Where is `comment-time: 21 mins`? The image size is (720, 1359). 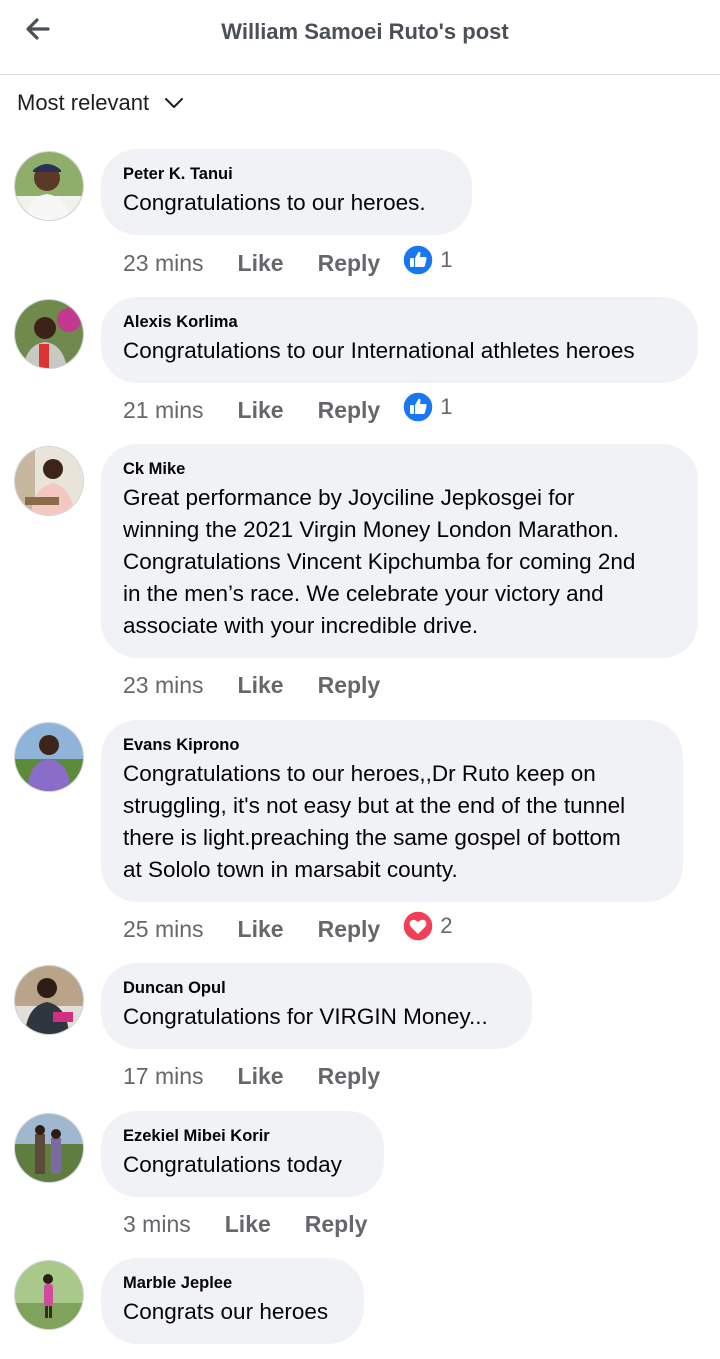
comment-time: 21 mins is located at coordinates (163, 410).